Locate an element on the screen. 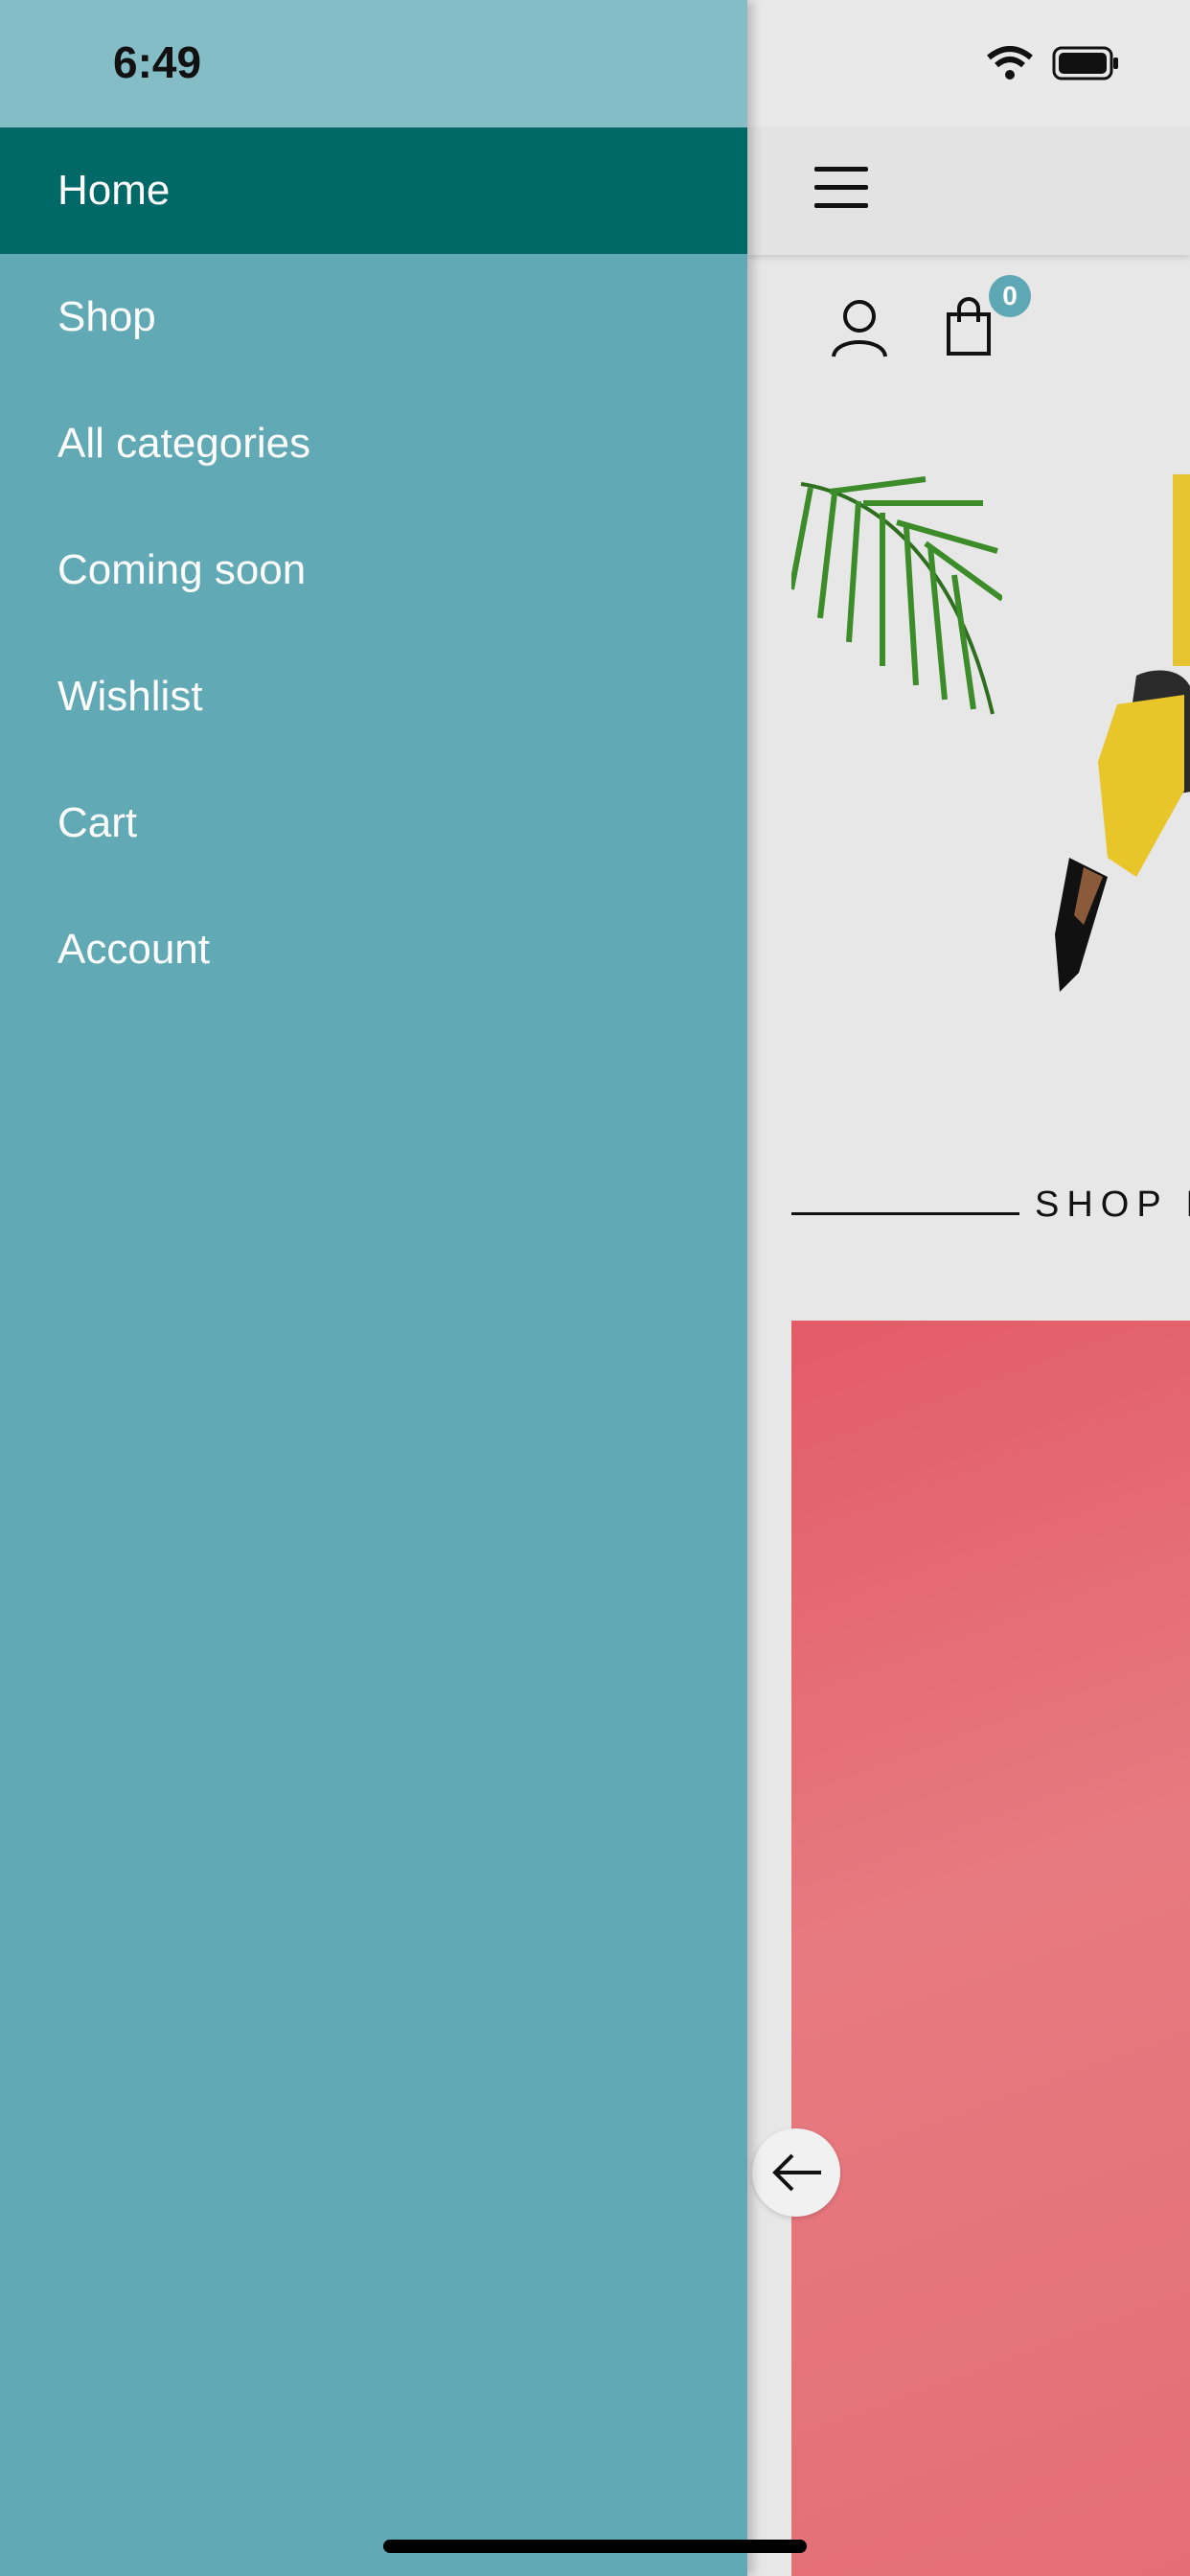 This screenshot has width=1190, height=2576. drawer-item-account: Account is located at coordinates (374, 949).